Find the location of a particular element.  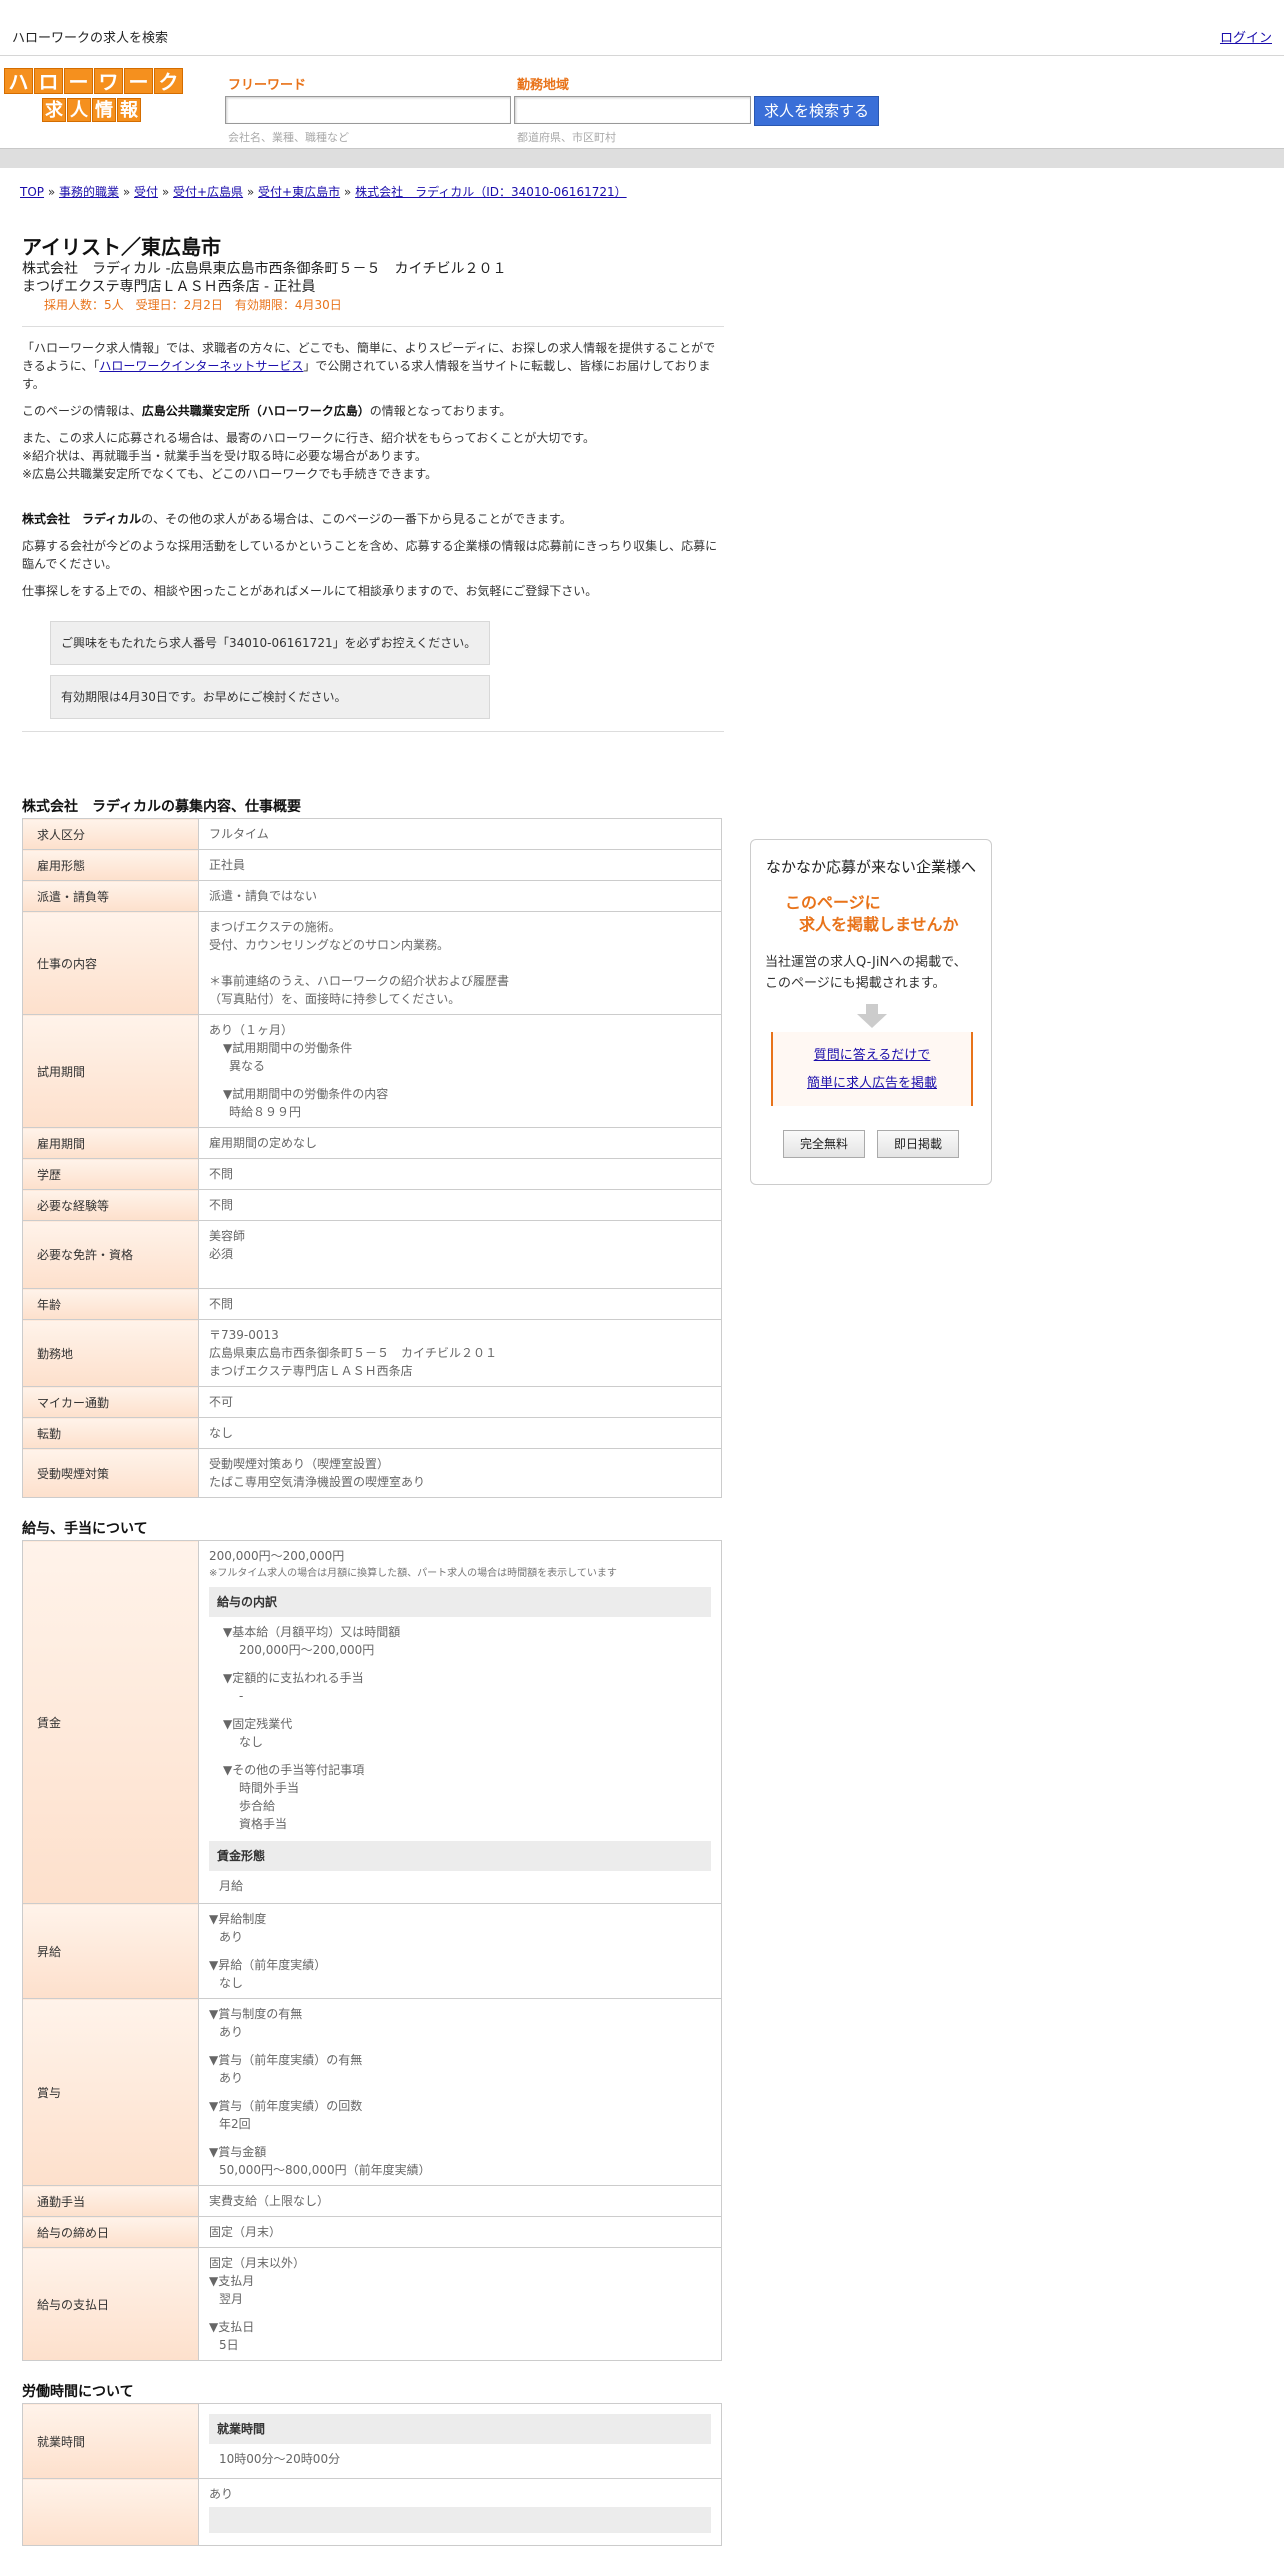

search-button: 求人を検索する is located at coordinates (816, 111).